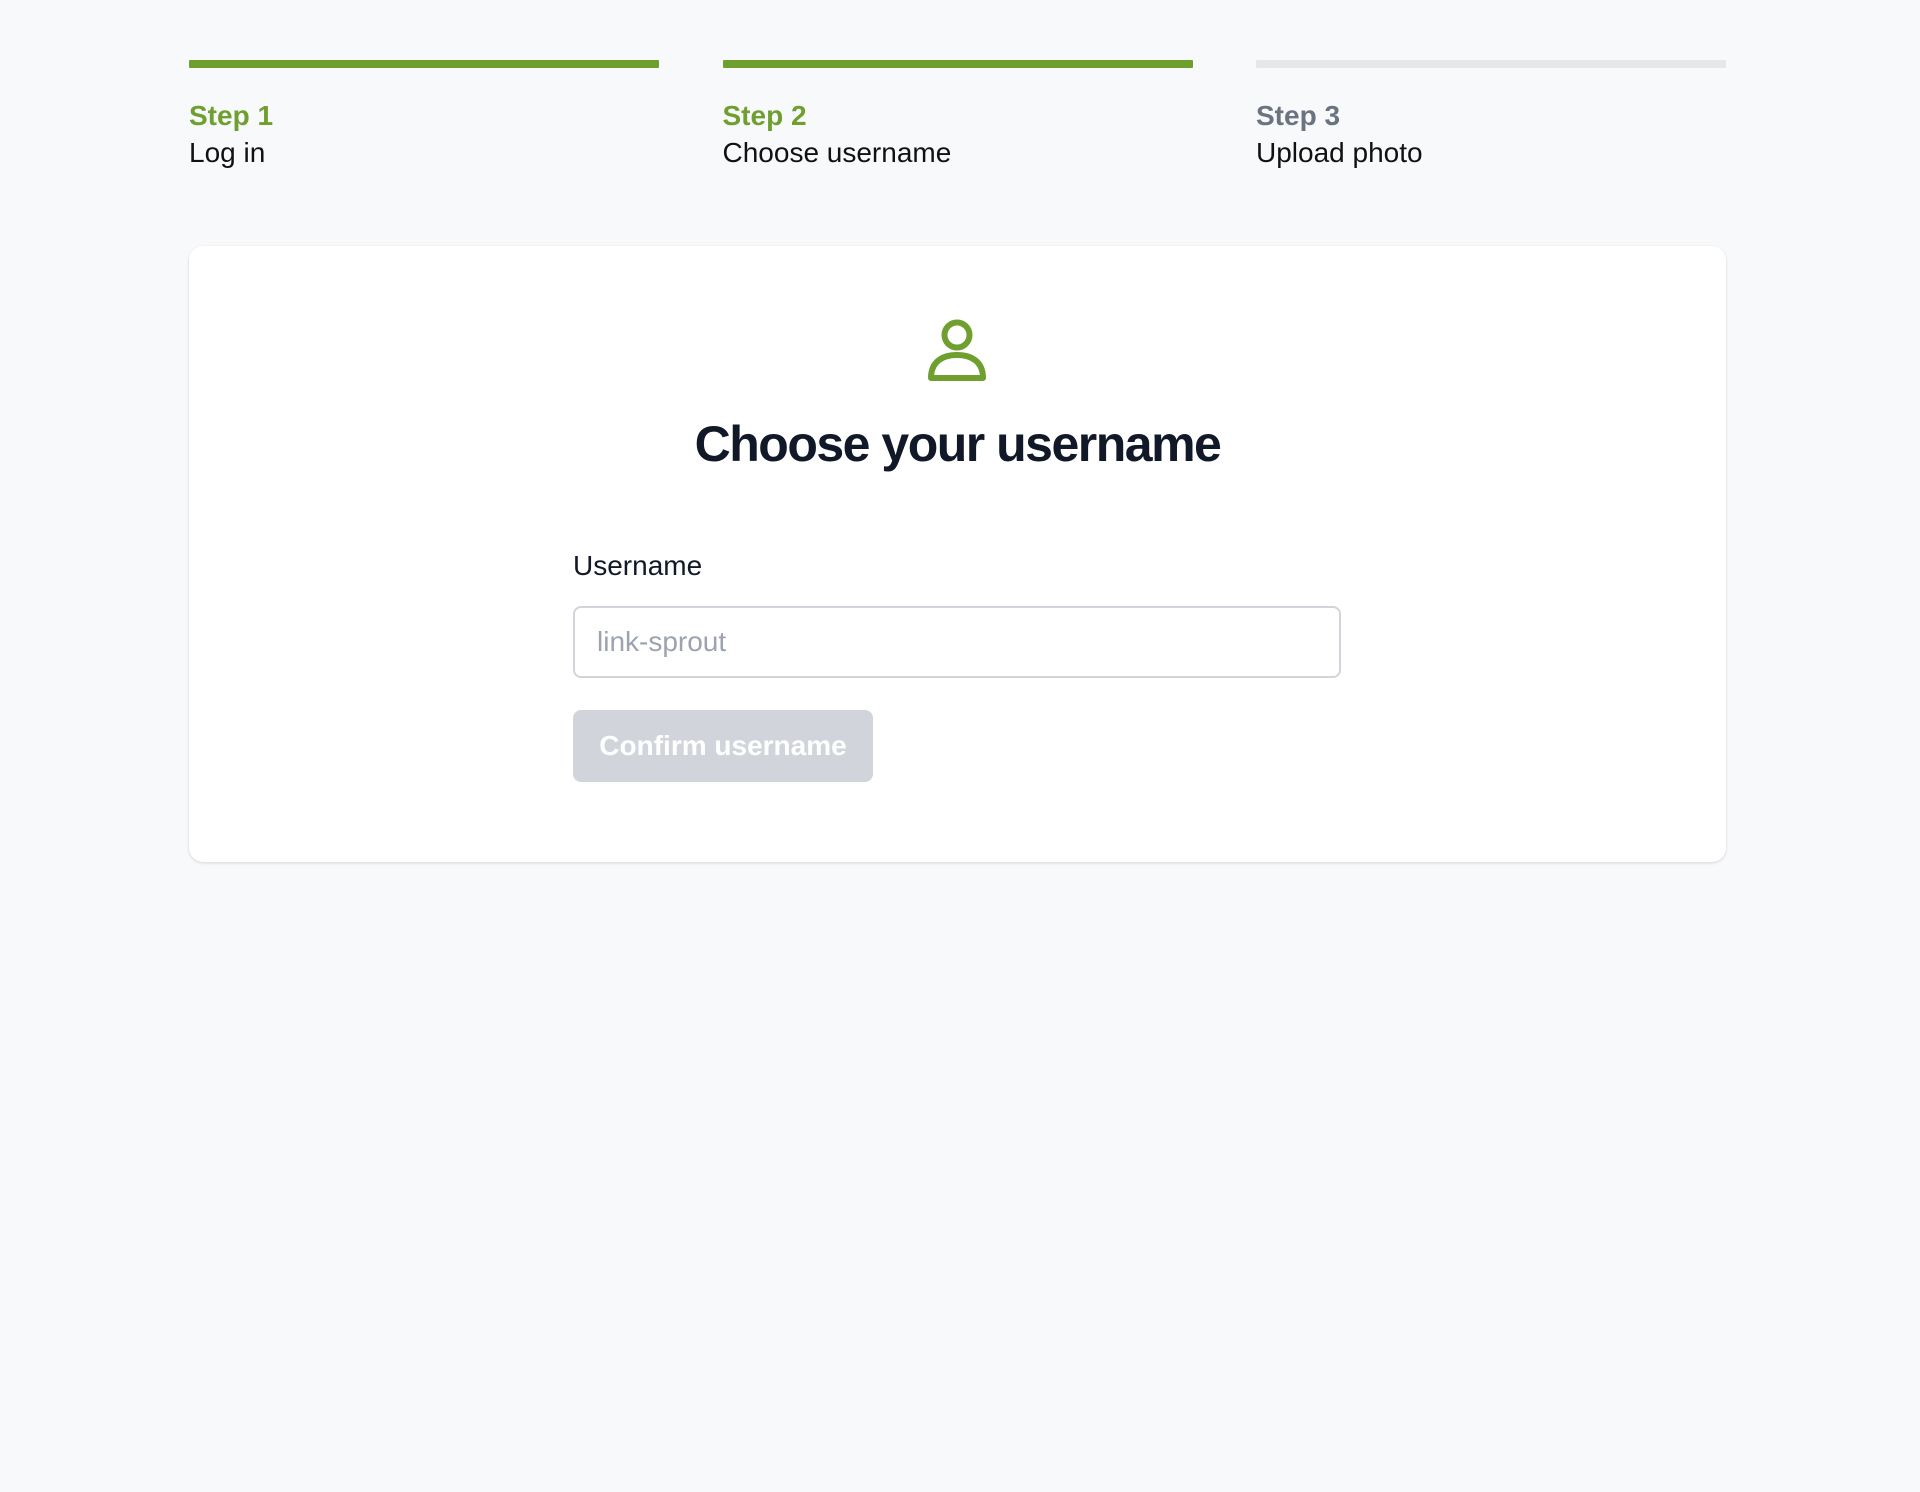 Image resolution: width=1920 pixels, height=1492 pixels. What do you see at coordinates (957, 64) in the screenshot?
I see `step-2-progress-bar` at bounding box center [957, 64].